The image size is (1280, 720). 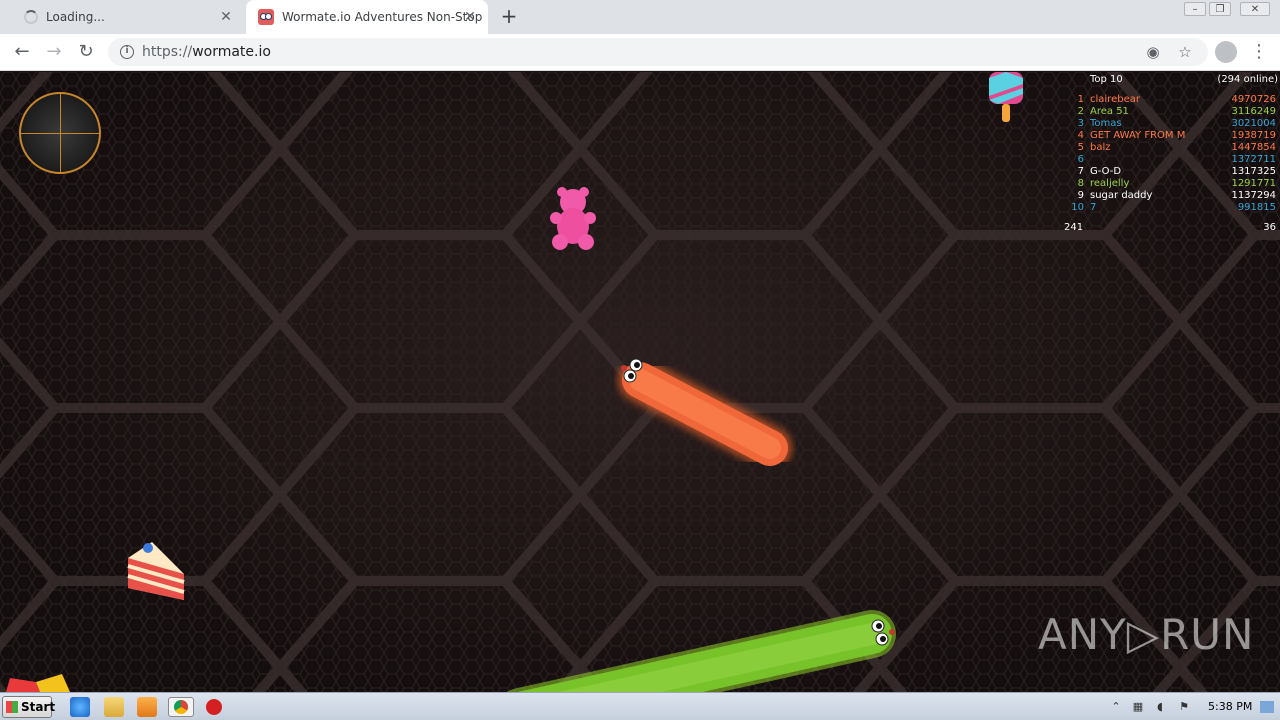 I want to click on tab-label: Wormate.io Adventures Non-Stop, so click(x=382, y=17).